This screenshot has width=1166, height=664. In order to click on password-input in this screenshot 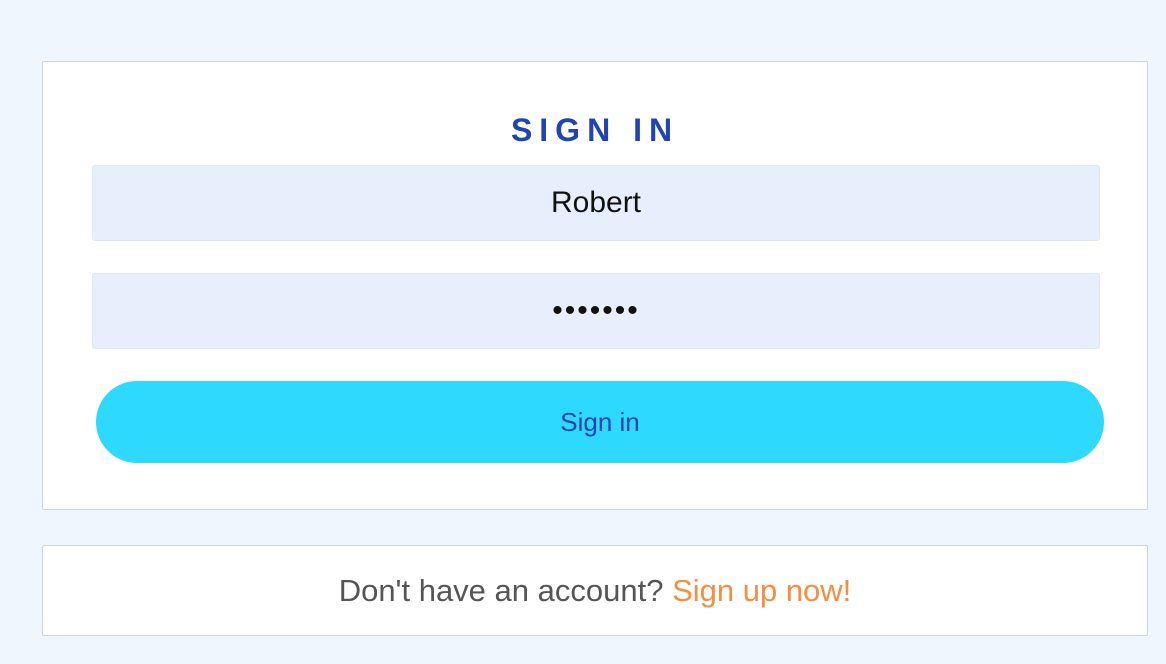, I will do `click(596, 311)`.